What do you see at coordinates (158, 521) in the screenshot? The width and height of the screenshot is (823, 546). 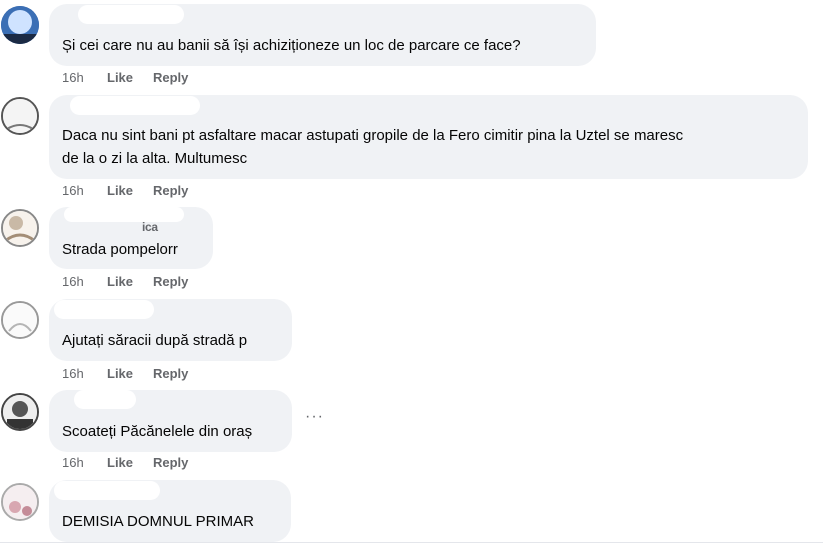 I see `comment-text: DEMISIA DOMNUL PRIMAR` at bounding box center [158, 521].